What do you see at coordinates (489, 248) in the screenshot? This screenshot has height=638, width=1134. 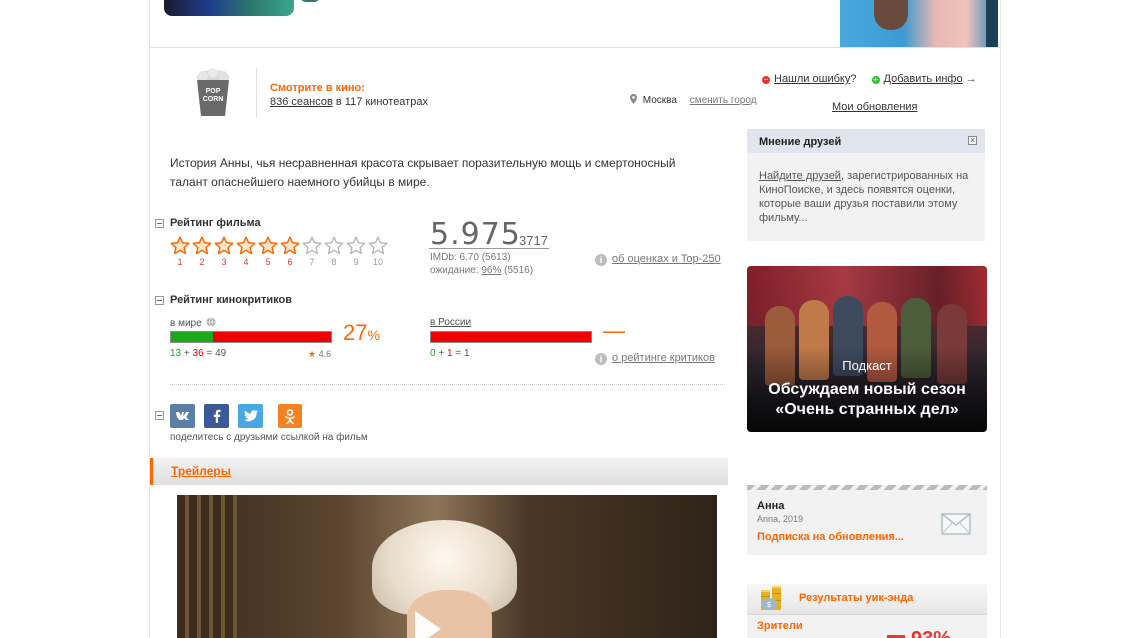 I see `rating-underline` at bounding box center [489, 248].